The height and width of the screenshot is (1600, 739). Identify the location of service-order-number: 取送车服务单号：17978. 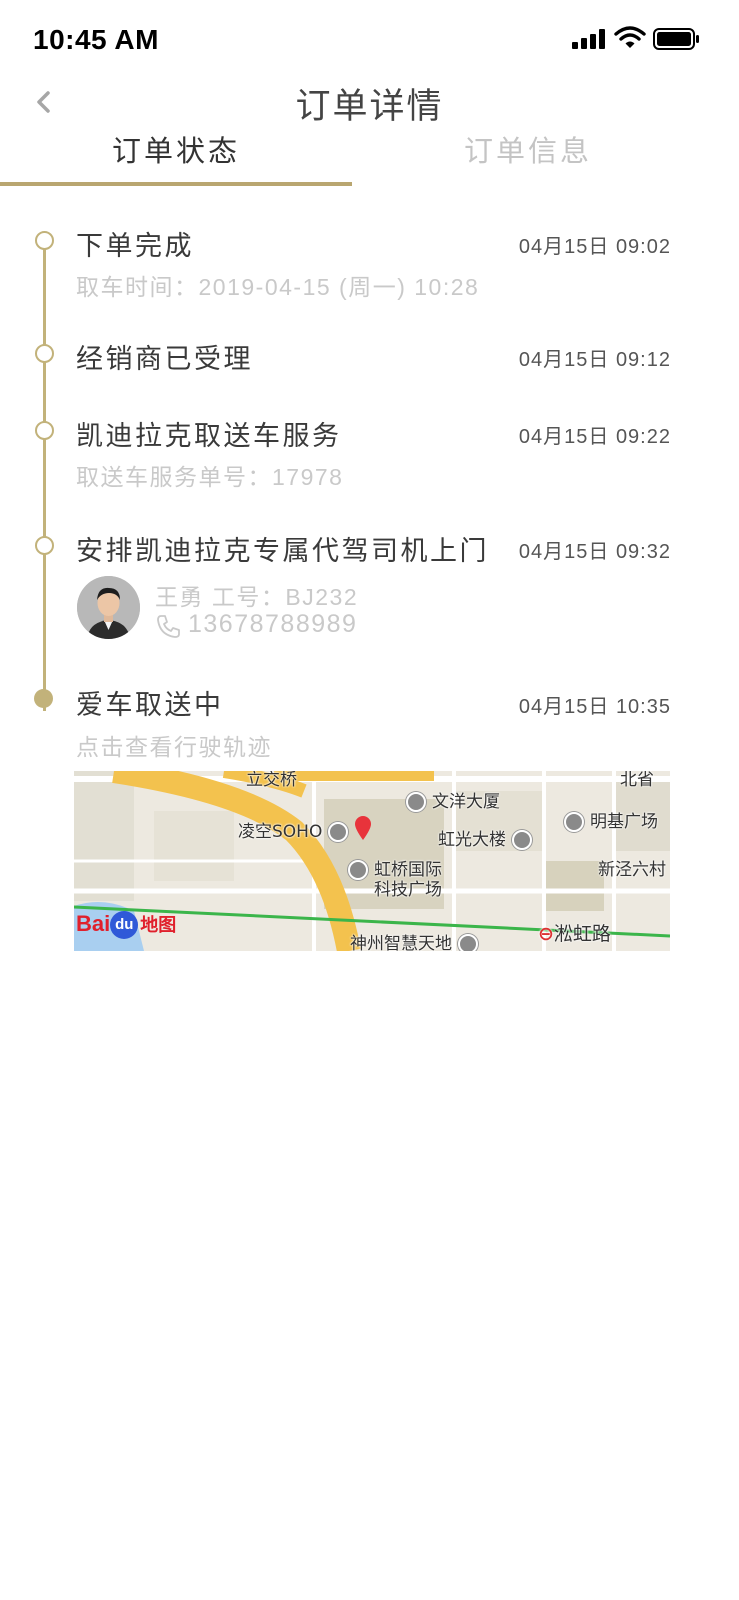
(210, 477).